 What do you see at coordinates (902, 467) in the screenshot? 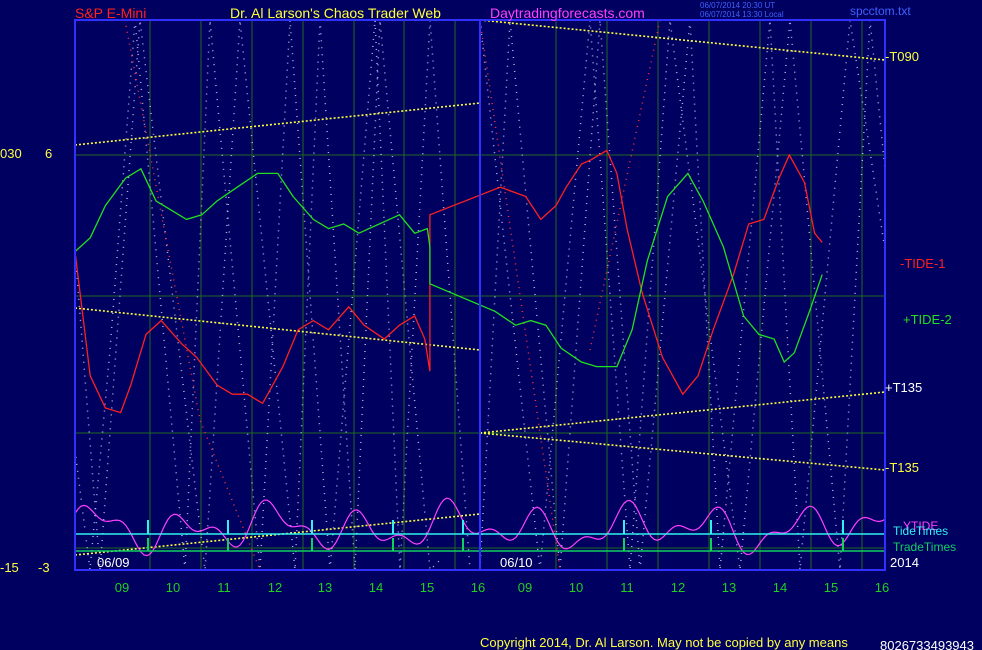
I see `label-t135-minus: -T135` at bounding box center [902, 467].